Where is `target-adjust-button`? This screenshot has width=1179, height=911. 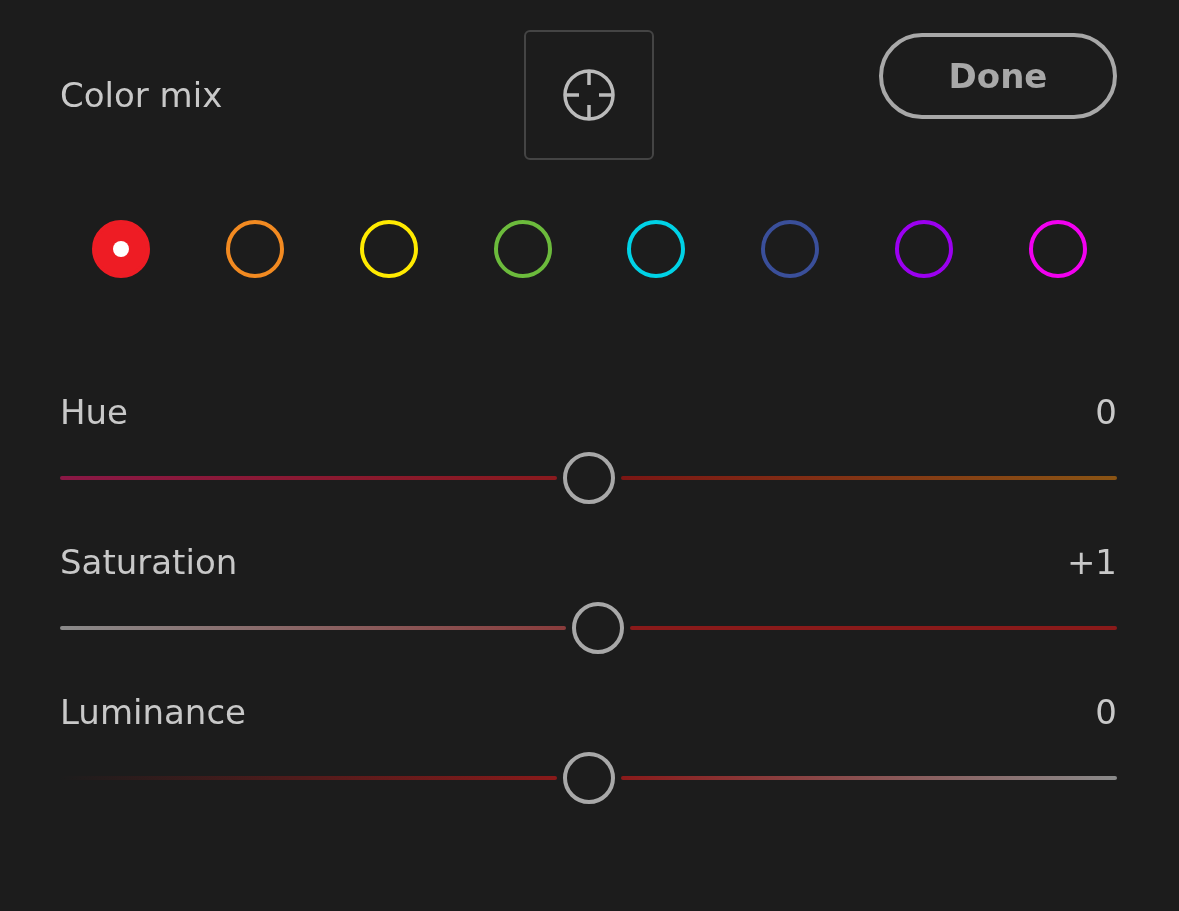
target-adjust-button is located at coordinates (588, 95).